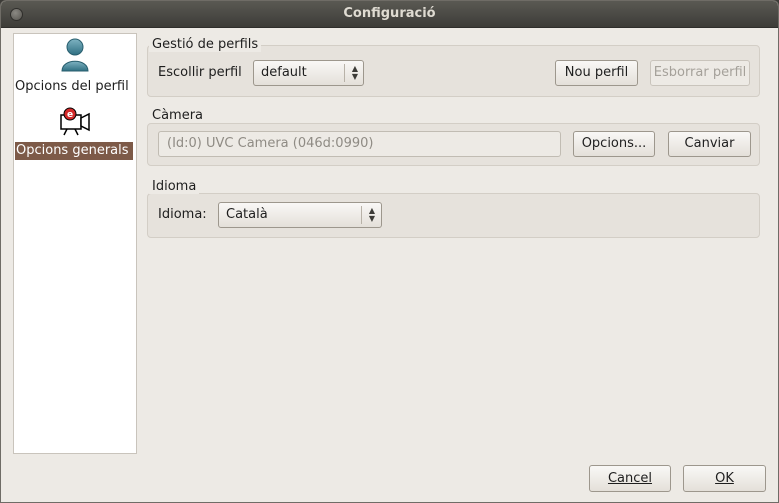  Describe the element at coordinates (72, 86) in the screenshot. I see `sidebar-item-label: Opcions del perfil` at that location.